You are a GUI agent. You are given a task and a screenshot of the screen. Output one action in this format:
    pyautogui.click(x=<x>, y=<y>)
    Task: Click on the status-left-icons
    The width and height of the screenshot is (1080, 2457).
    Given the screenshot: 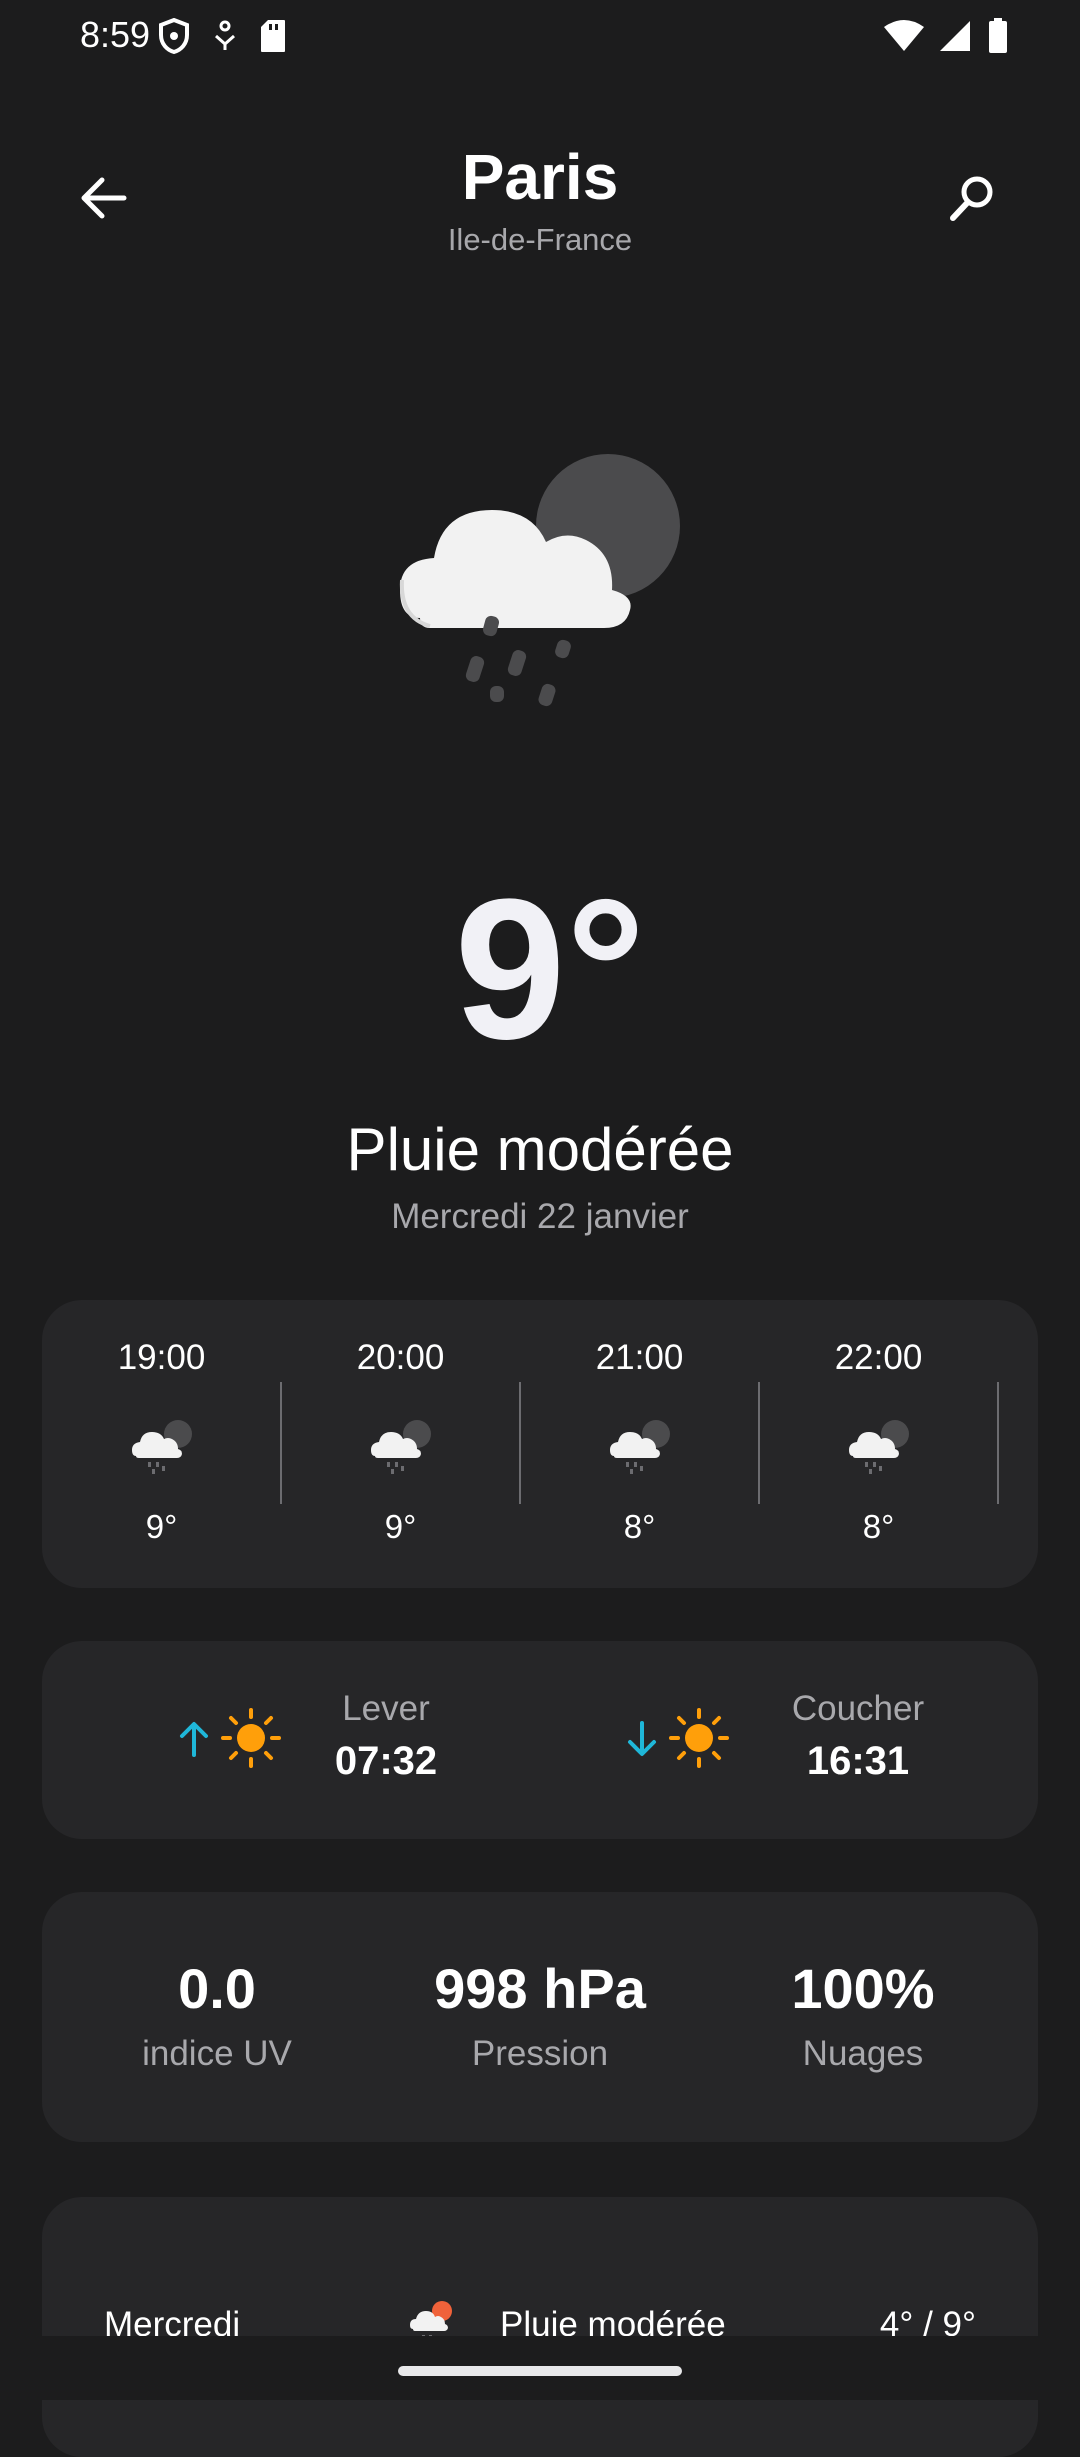 What is the action you would take?
    pyautogui.click(x=222, y=38)
    